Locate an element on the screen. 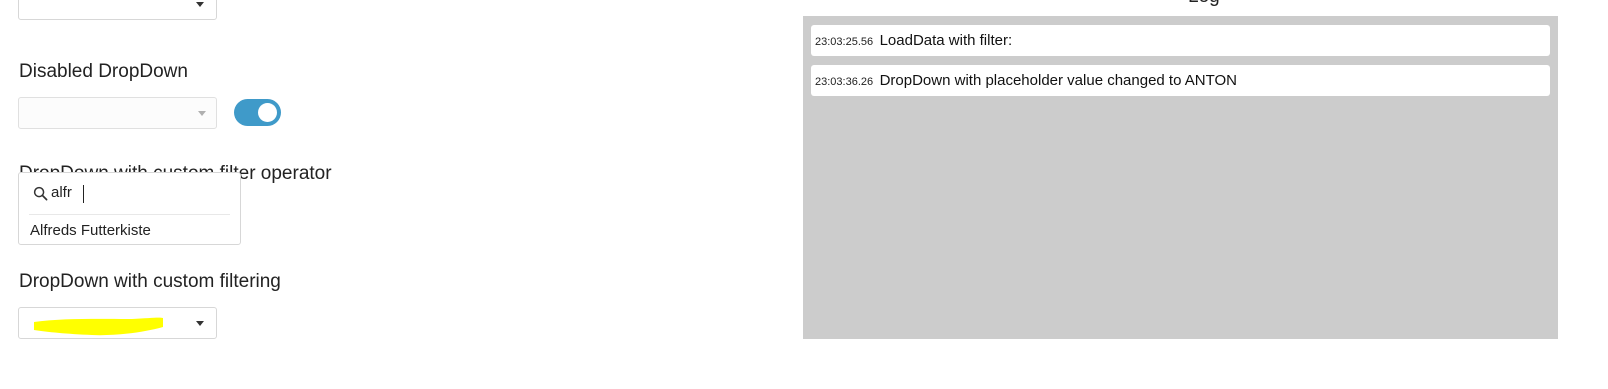  log-timestamp: 23:03:36.26 is located at coordinates (844, 82).